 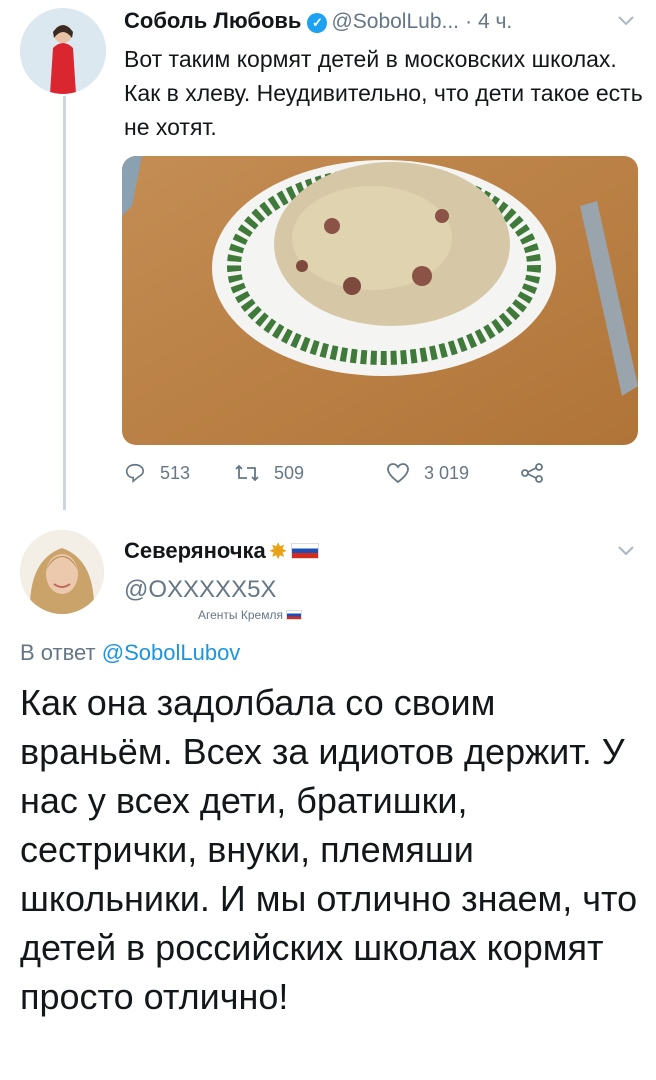 What do you see at coordinates (240, 615) in the screenshot?
I see `agents-label: Агенты Кремля` at bounding box center [240, 615].